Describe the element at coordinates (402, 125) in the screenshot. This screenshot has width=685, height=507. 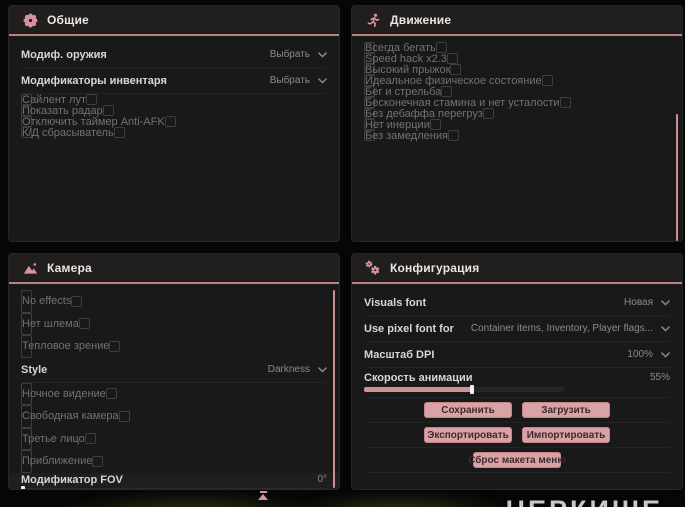
I see `option-row: Нет инерции` at that location.